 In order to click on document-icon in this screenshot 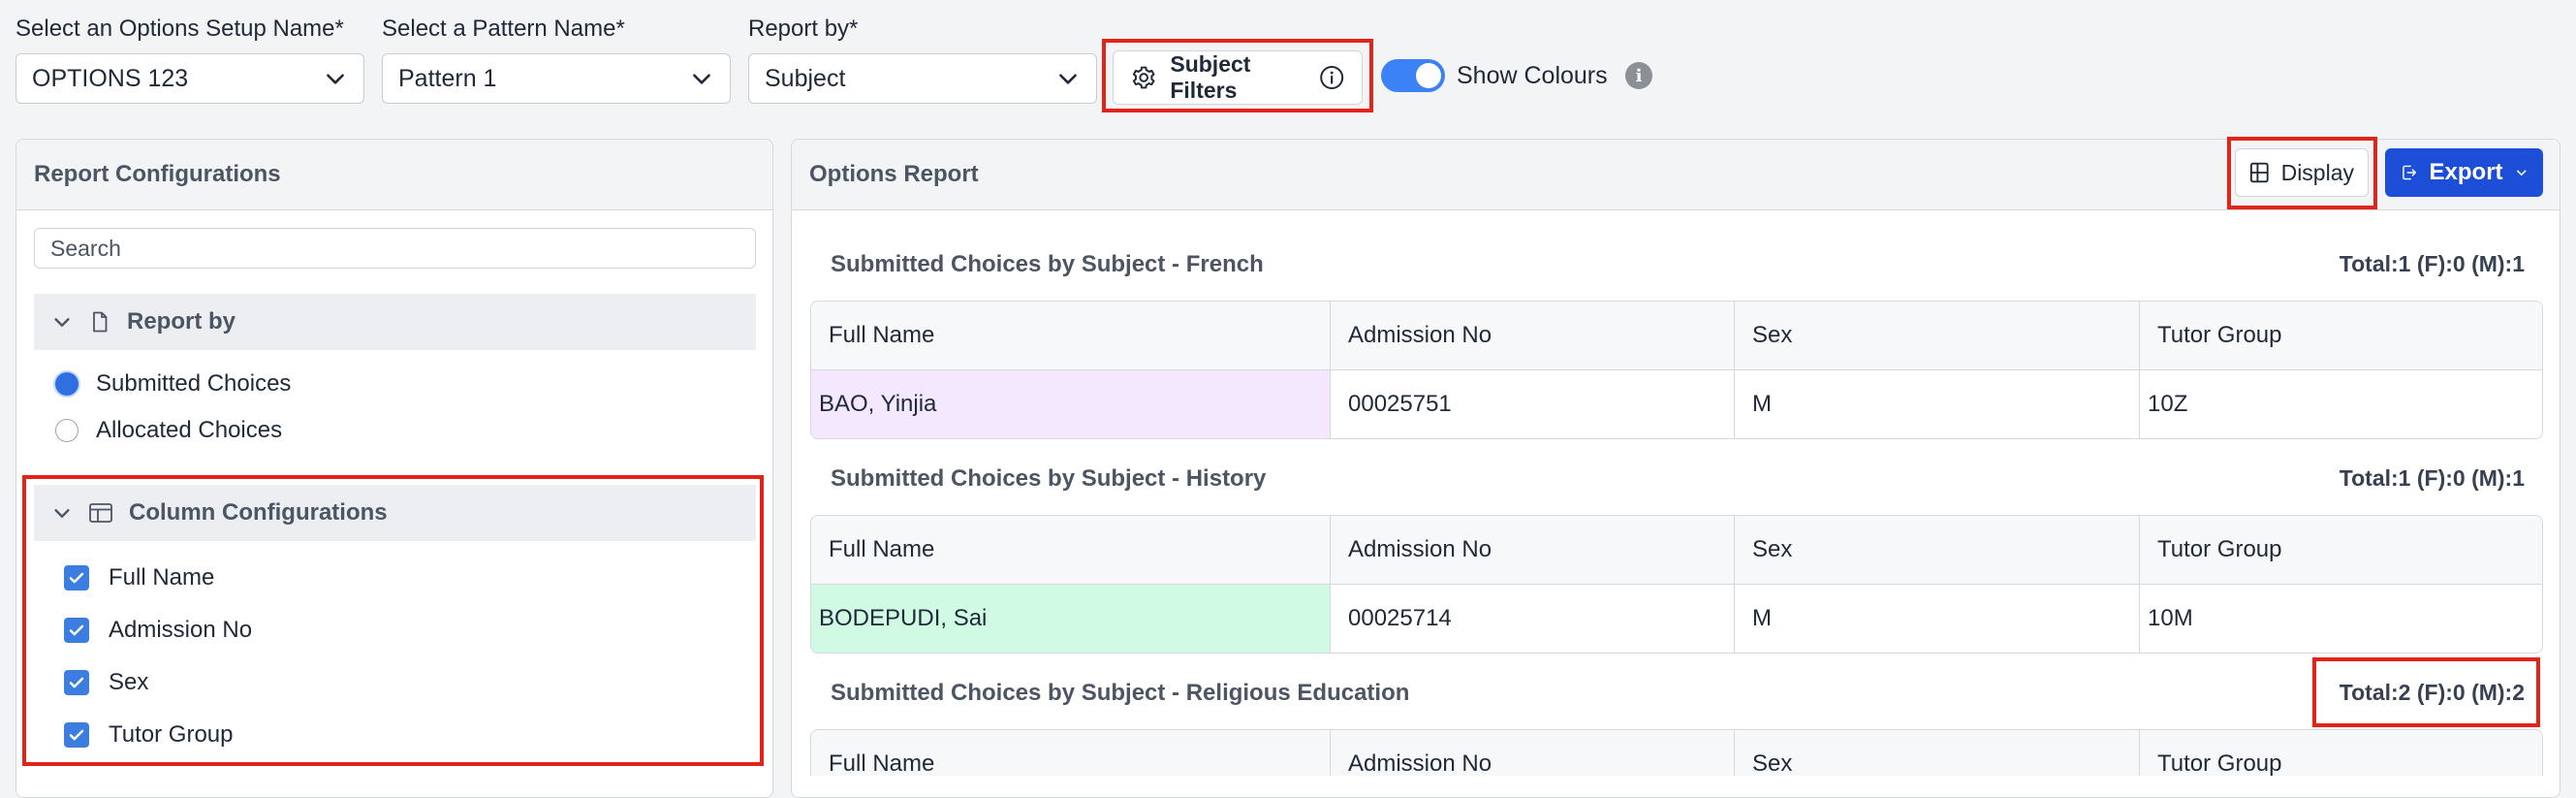, I will do `click(100, 322)`.